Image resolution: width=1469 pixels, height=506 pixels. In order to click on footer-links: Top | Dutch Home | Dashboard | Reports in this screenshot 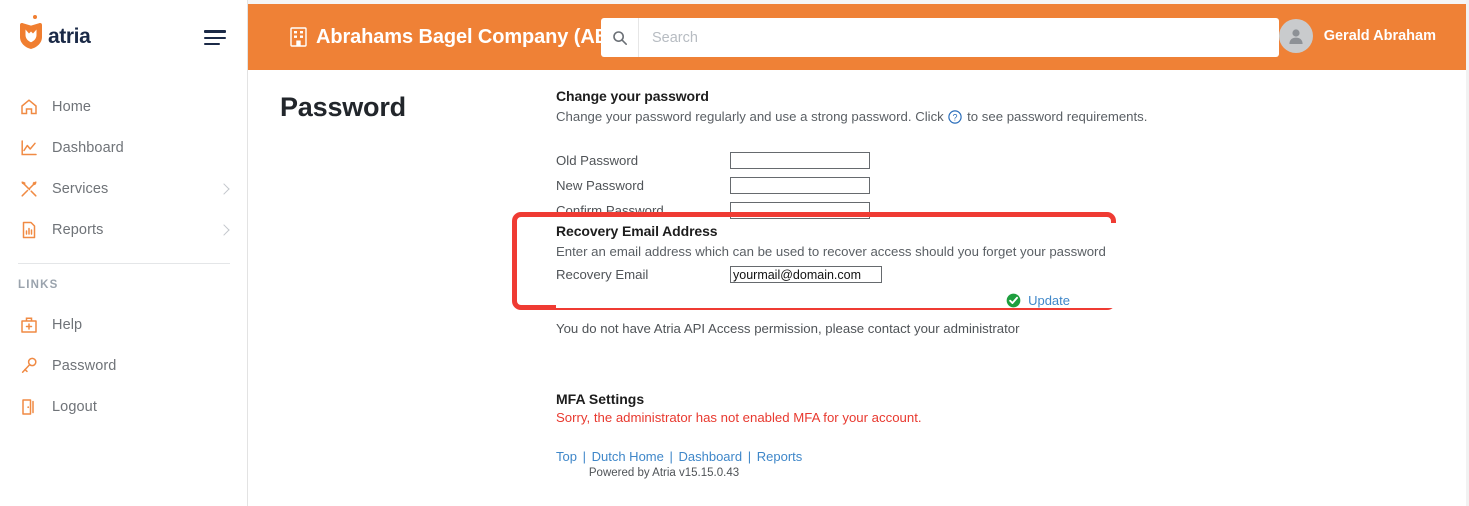, I will do `click(679, 456)`.